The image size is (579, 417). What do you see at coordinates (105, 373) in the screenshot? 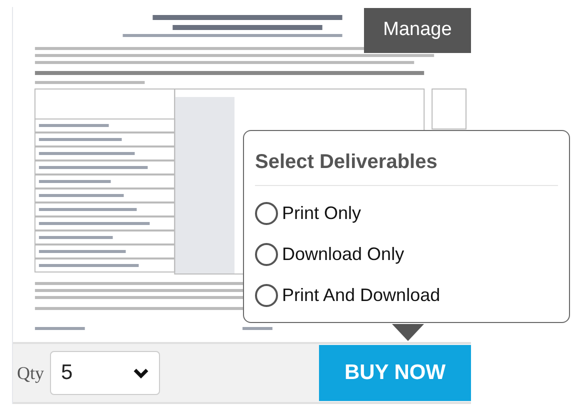
I see `quantity-select: 5` at bounding box center [105, 373].